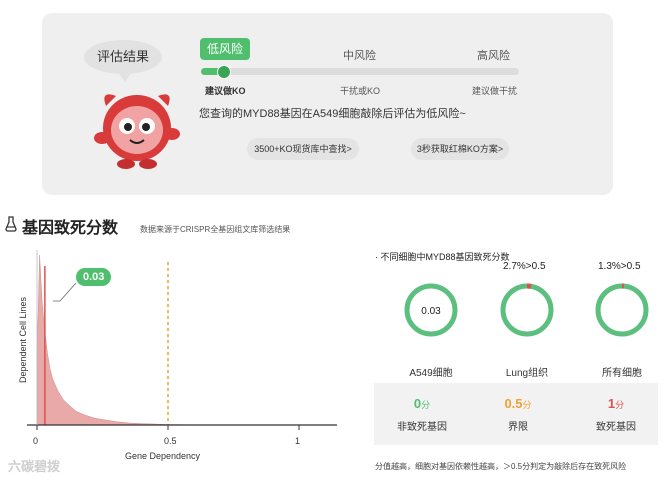 The width and height of the screenshot is (670, 481). I want to click on risk-progress-track, so click(360, 71).